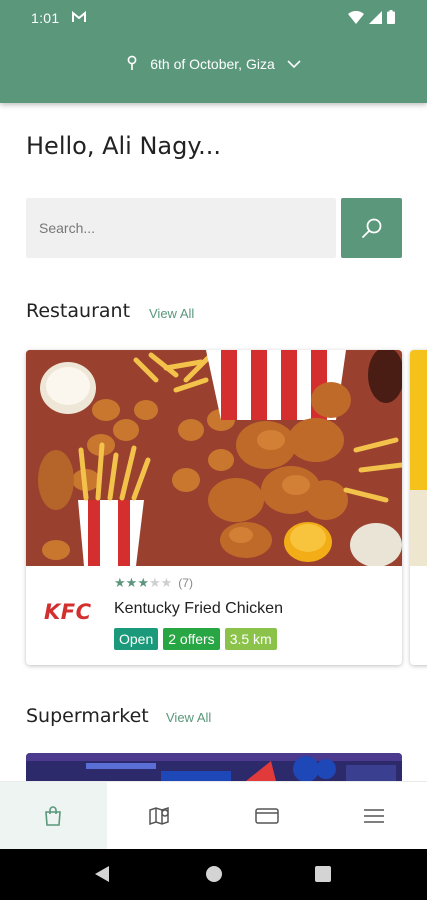  I want to click on search-button, so click(371, 228).